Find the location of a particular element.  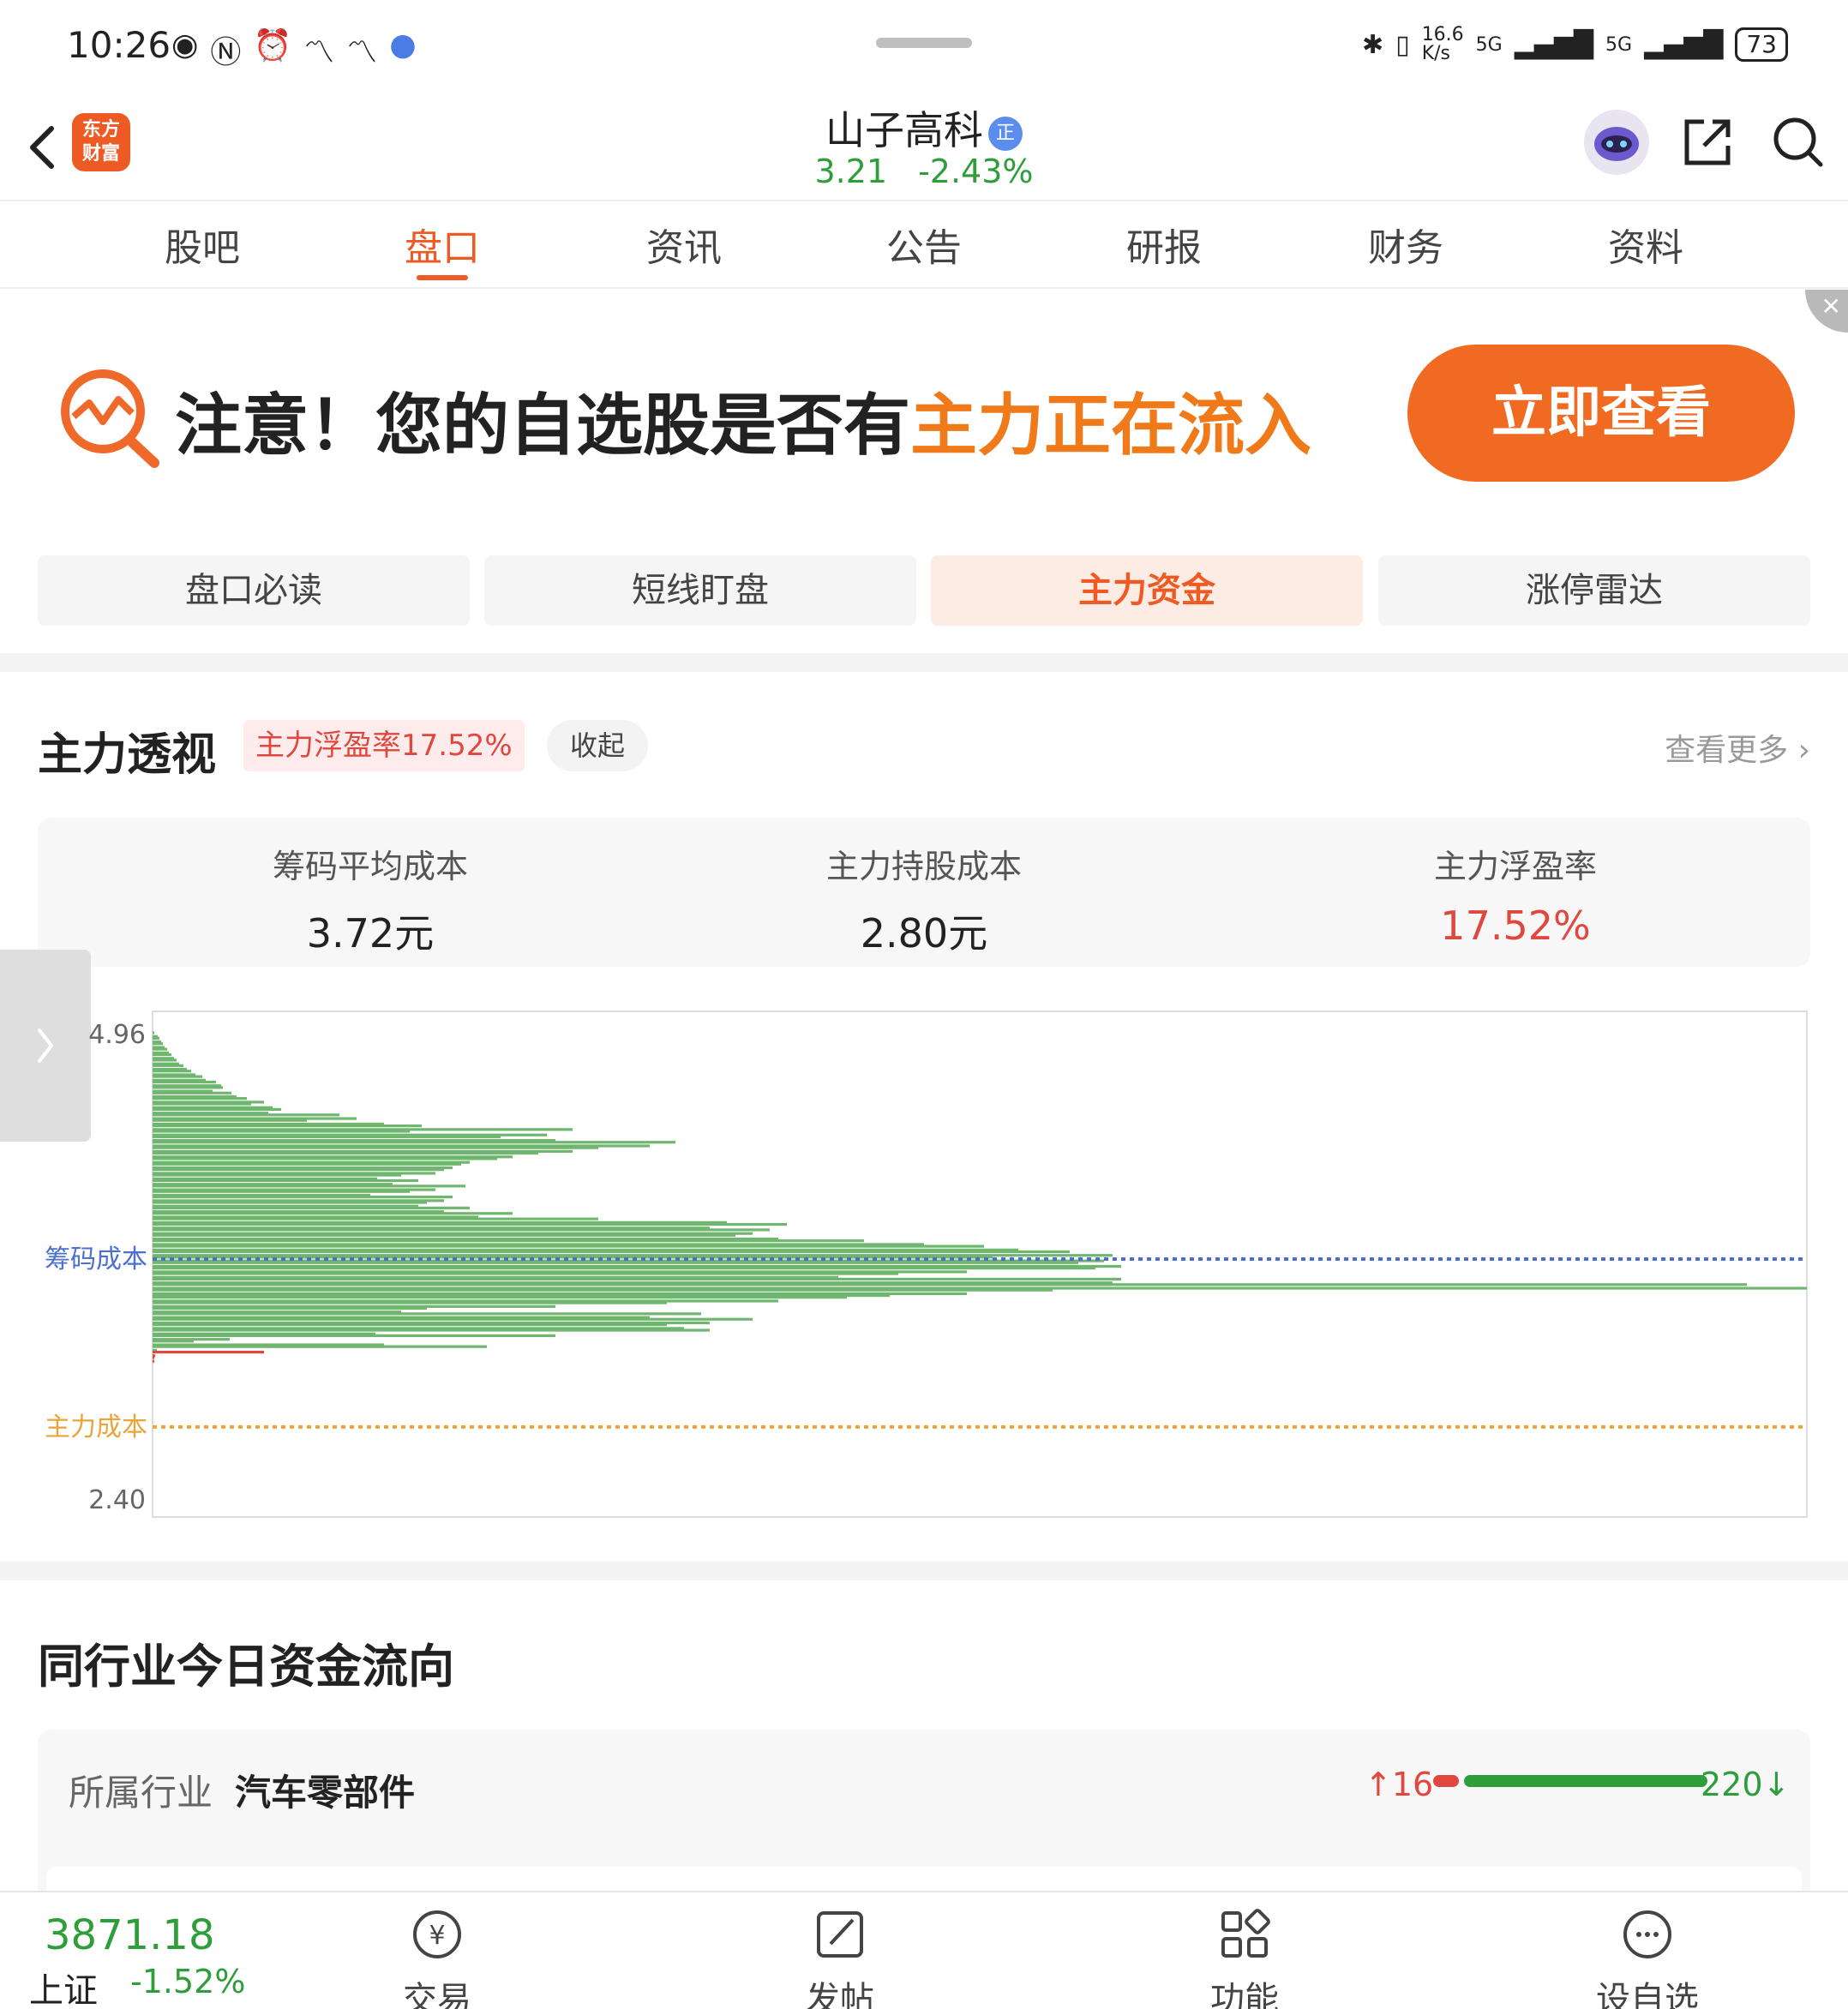

stock-price: 3.21 is located at coordinates (851, 171).